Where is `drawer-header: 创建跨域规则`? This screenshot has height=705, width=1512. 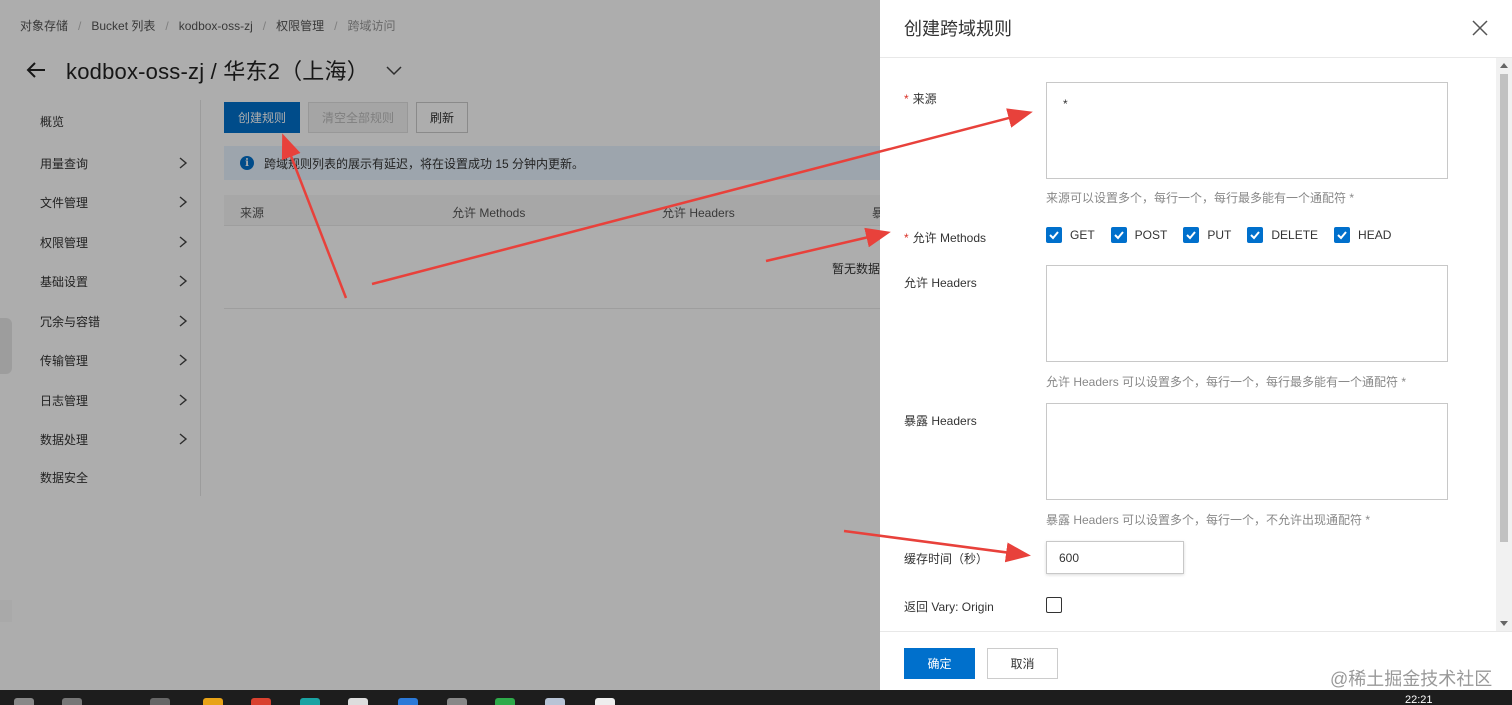 drawer-header: 创建跨域规则 is located at coordinates (1196, 29).